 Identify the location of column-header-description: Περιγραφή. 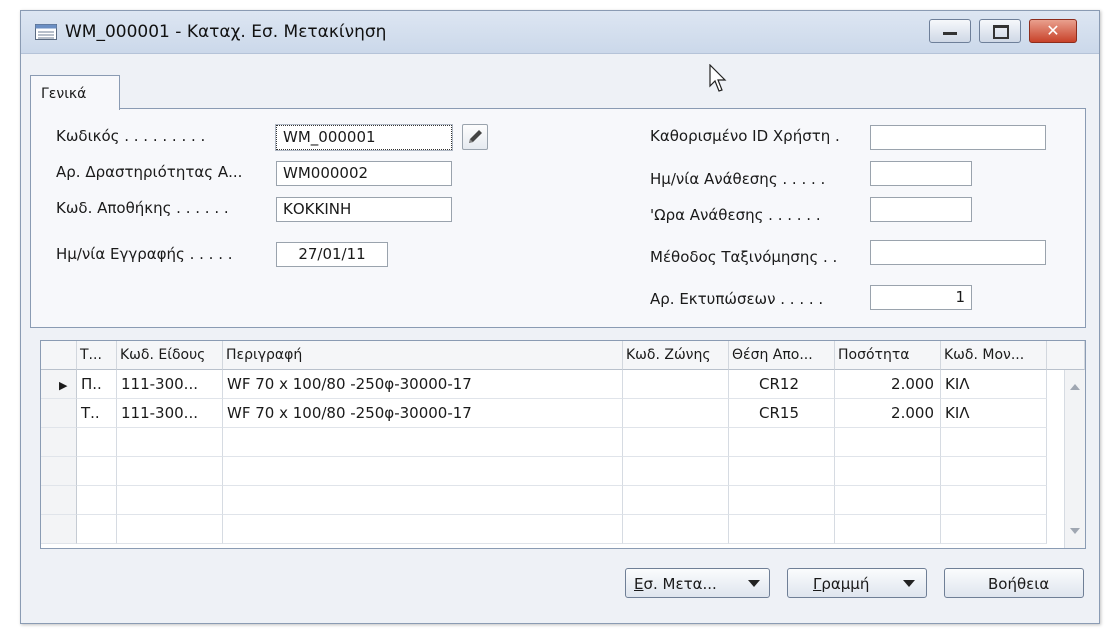
(423, 355).